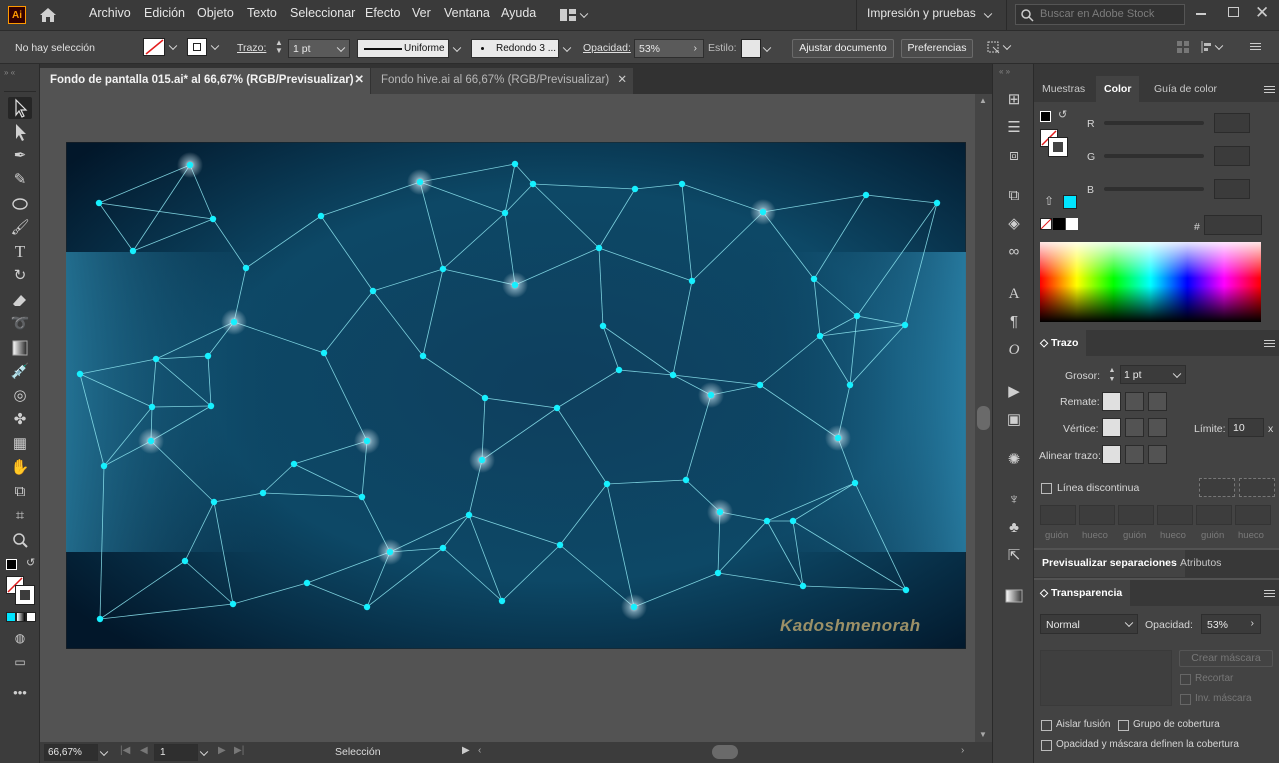 The width and height of the screenshot is (1279, 763). What do you see at coordinates (1208, 47) in the screenshot?
I see `align-left-icon` at bounding box center [1208, 47].